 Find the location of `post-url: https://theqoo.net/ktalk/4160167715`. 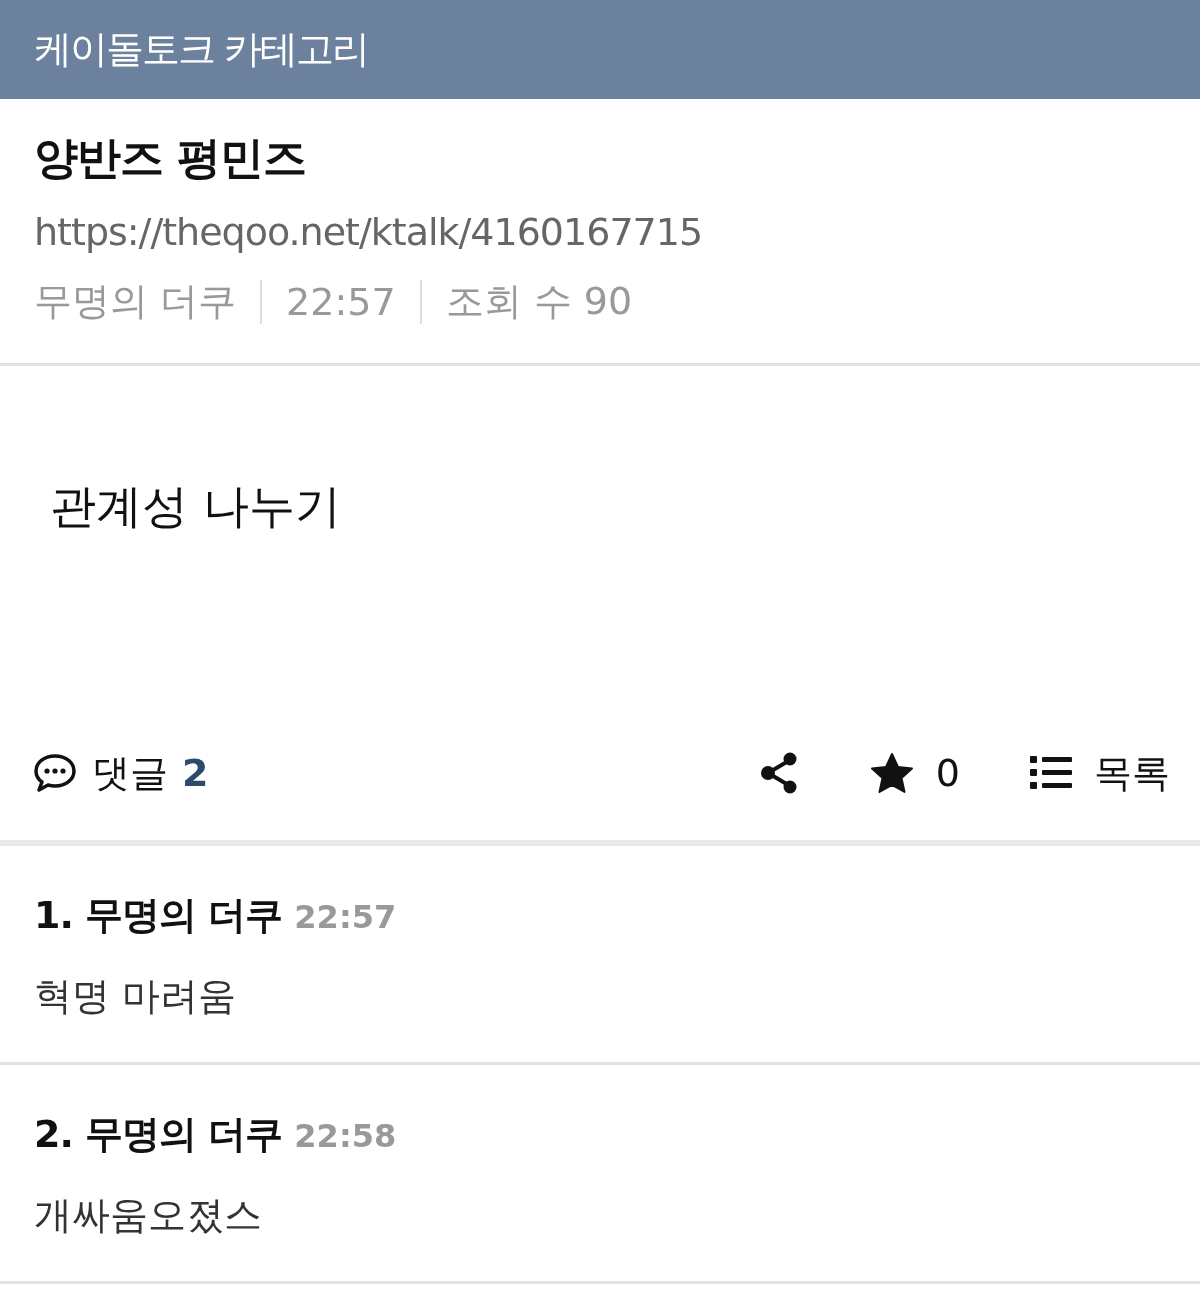

post-url: https://theqoo.net/ktalk/4160167715 is located at coordinates (600, 232).